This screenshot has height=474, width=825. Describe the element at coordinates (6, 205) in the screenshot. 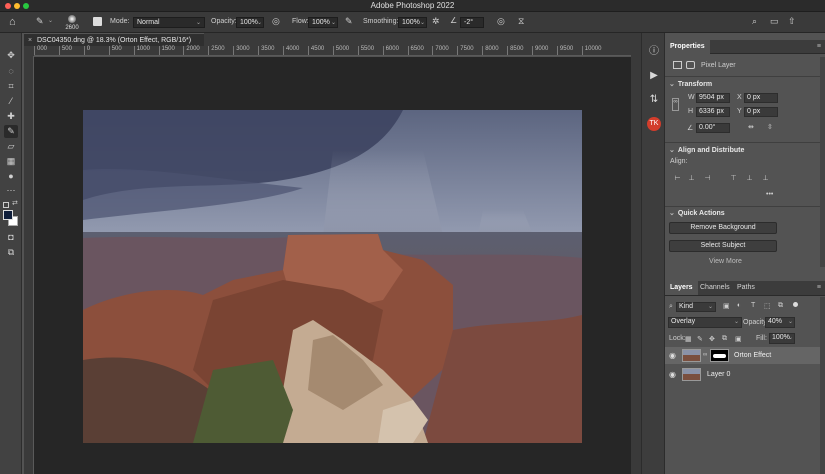

I see `default-colors-icon` at that location.